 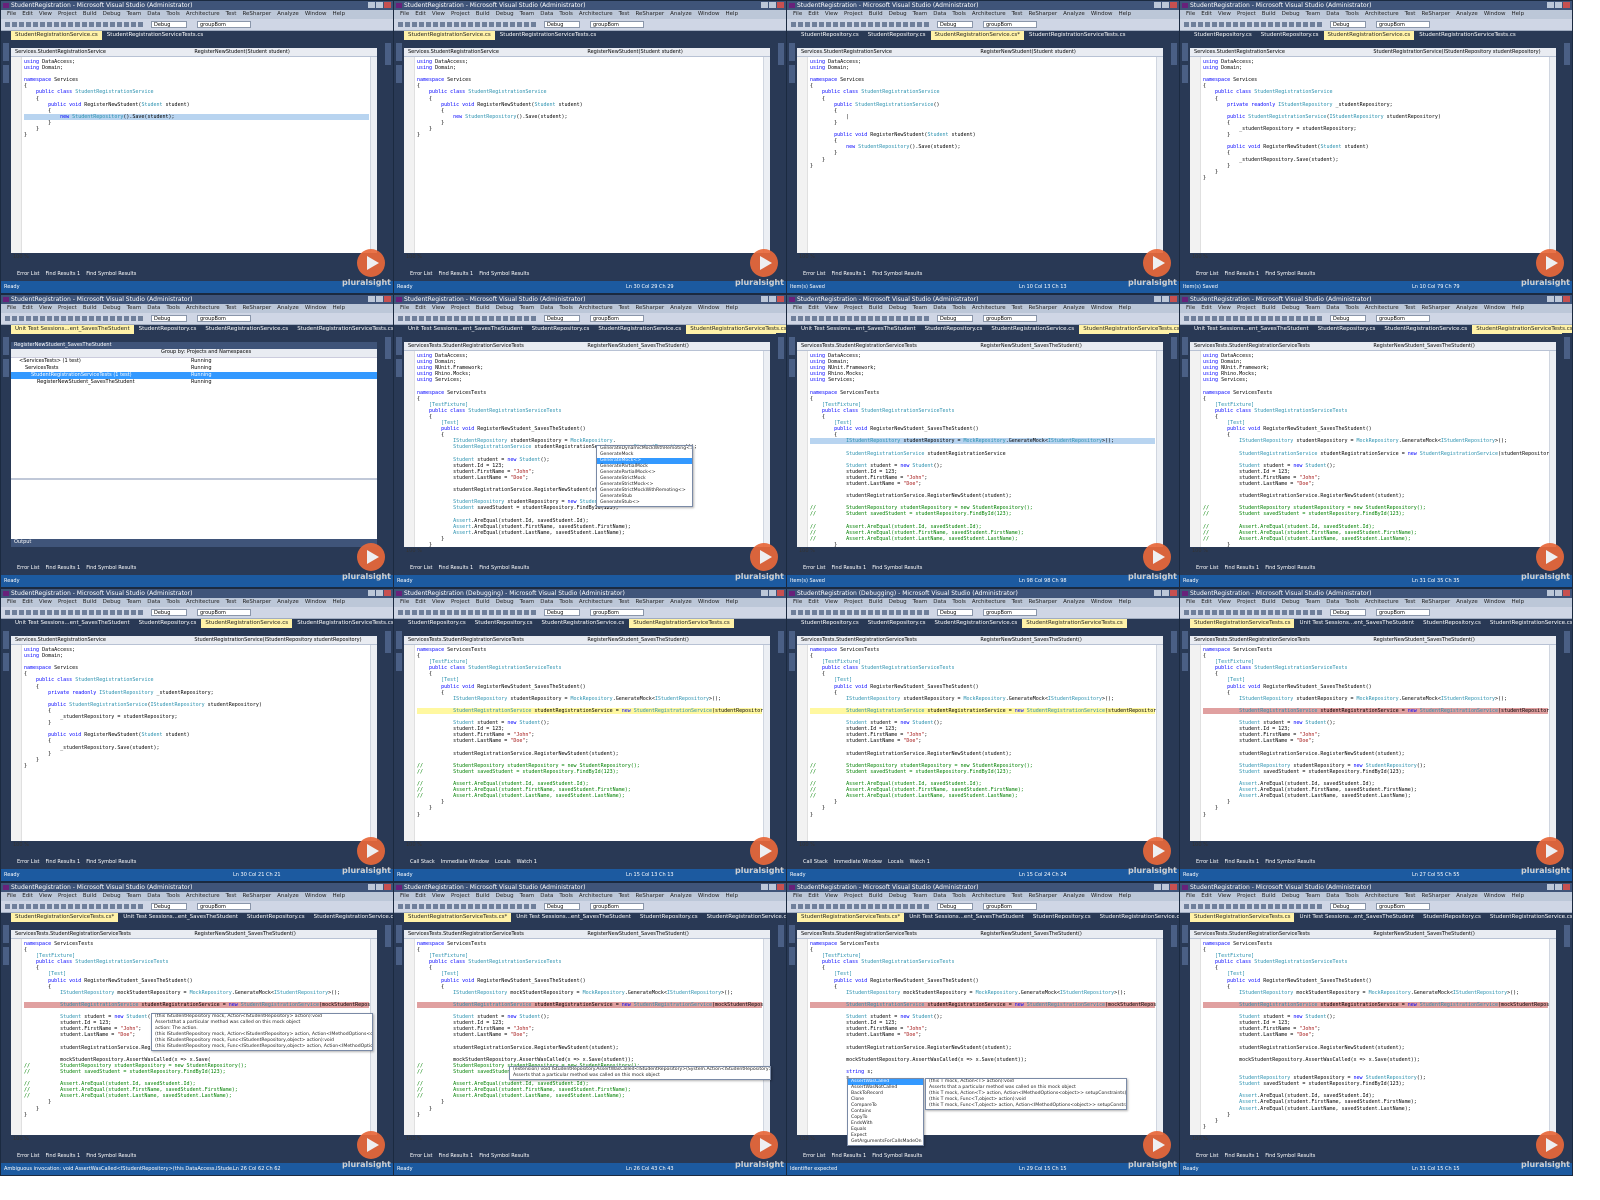 I want to click on tool-window-tab: Find Results 1, so click(x=456, y=568).